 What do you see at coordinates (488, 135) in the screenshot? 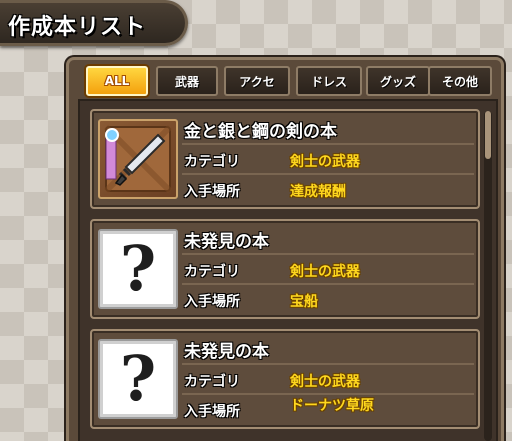
I see `scrollbar-thumb` at bounding box center [488, 135].